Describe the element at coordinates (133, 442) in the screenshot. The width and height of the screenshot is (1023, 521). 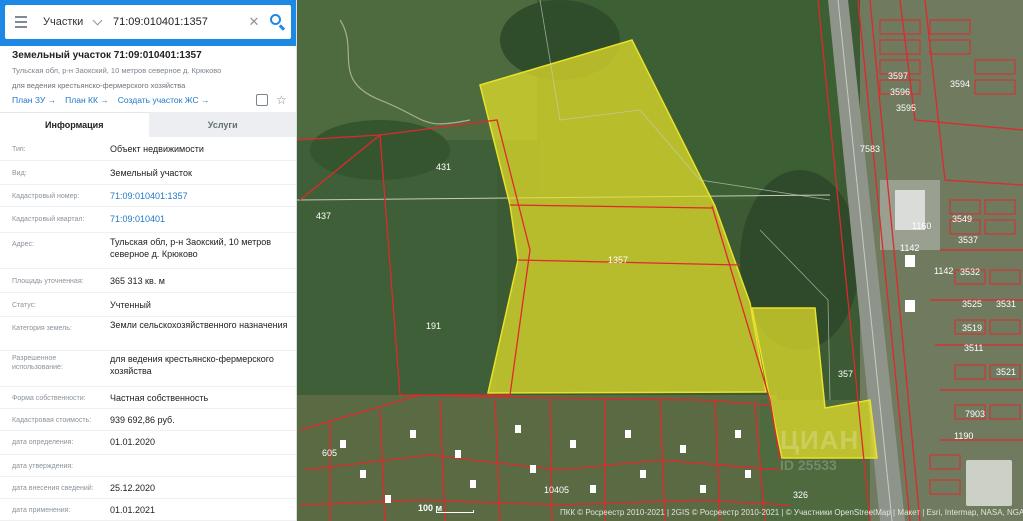
I see `info-value: 01.01.2020` at that location.